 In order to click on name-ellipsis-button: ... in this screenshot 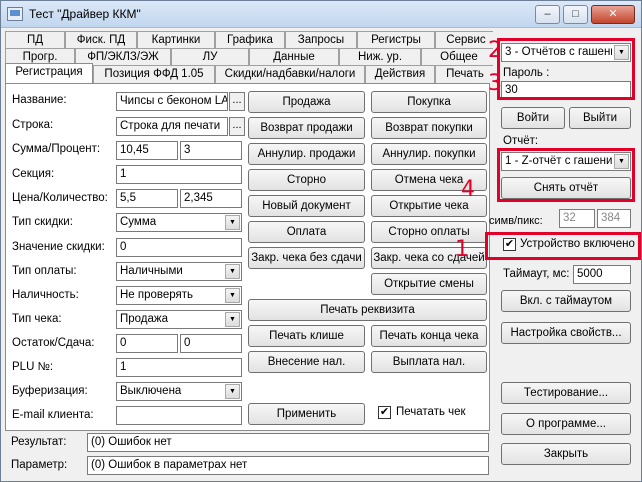, I will do `click(237, 101)`.